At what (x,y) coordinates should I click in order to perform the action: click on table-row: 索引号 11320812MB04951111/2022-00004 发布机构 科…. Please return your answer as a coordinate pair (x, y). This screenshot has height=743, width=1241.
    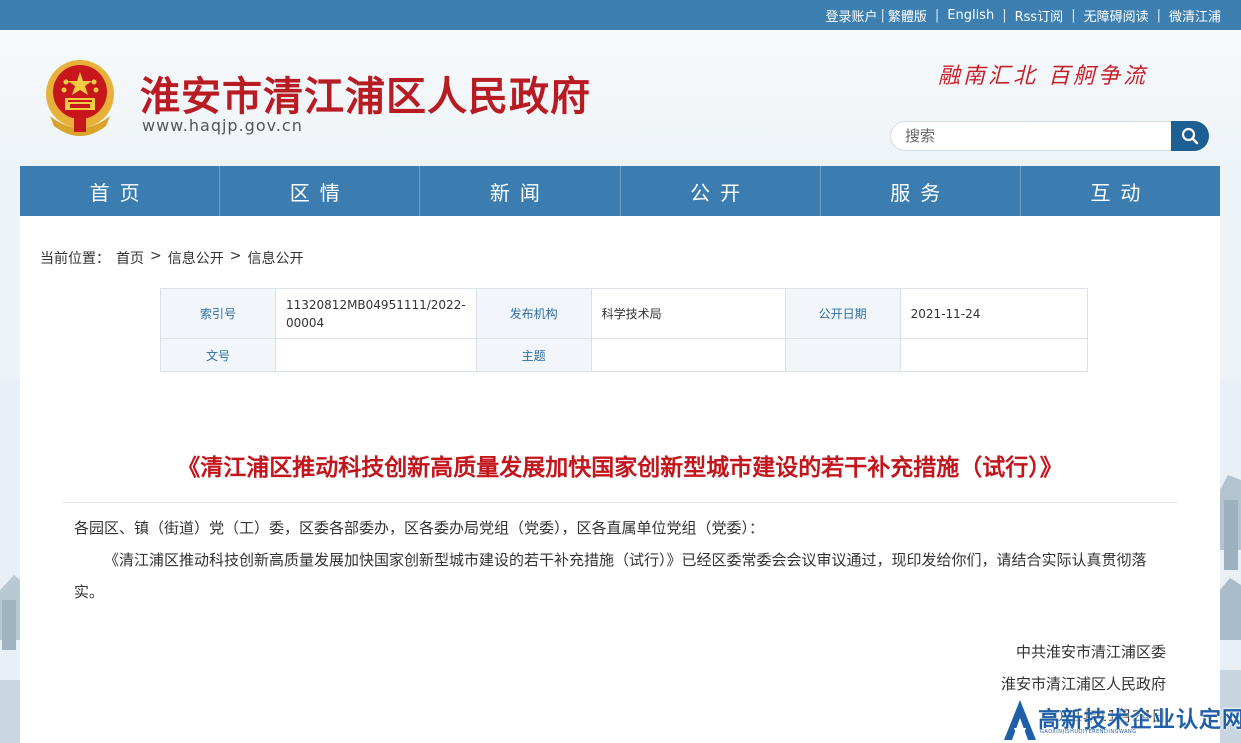
    Looking at the image, I should click on (624, 313).